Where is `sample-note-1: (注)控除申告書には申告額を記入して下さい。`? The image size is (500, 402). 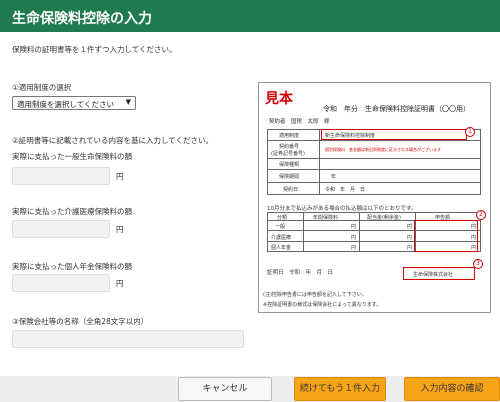
sample-note-1: (注)控除申告書には申告額を記入して下さい。 is located at coordinates (315, 295).